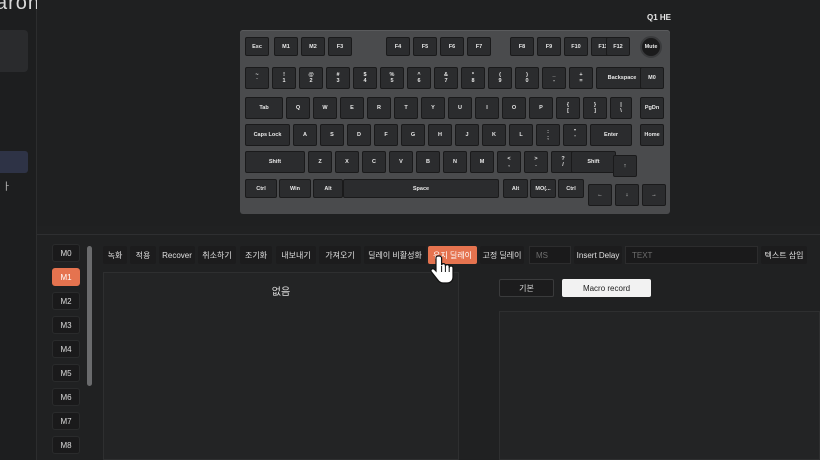  Describe the element at coordinates (502, 255) in the screenshot. I see `fixed-delay-button: 고정 딜레이` at that location.